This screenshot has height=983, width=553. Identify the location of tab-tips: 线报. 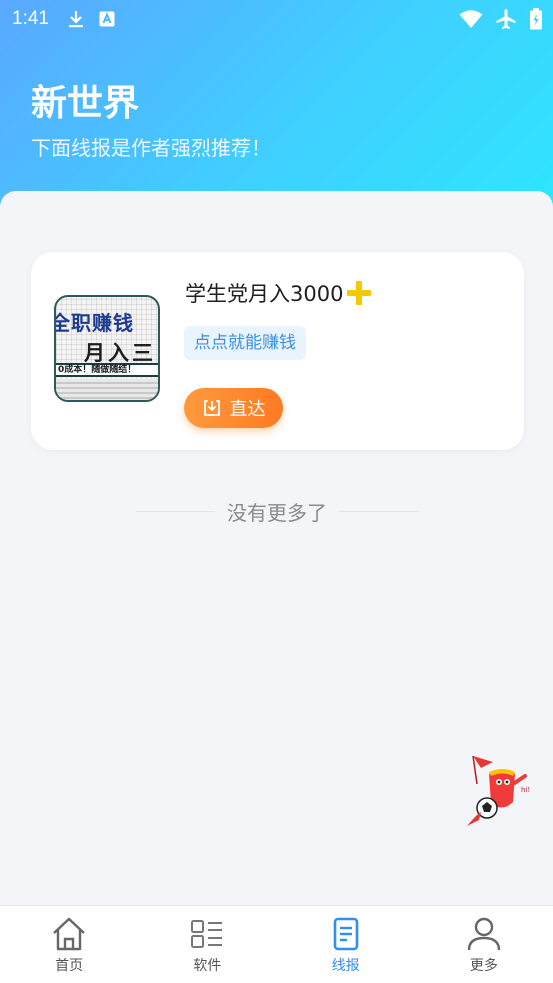
(346, 944).